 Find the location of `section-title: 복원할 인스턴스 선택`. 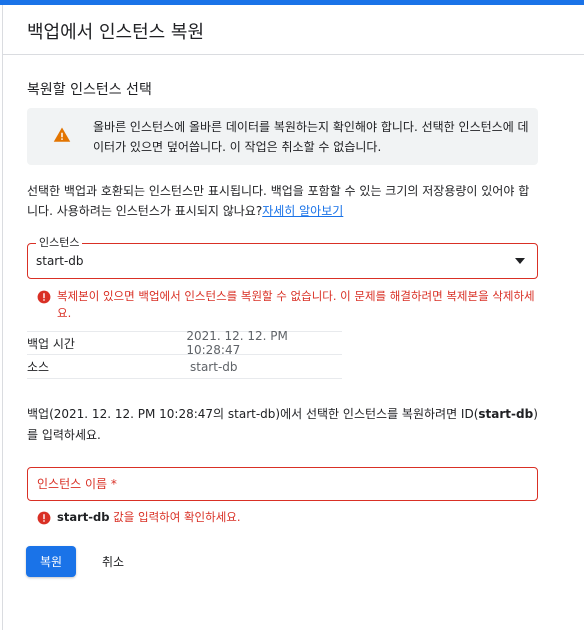

section-title: 복원할 인스턴스 선택 is located at coordinates (89, 90).